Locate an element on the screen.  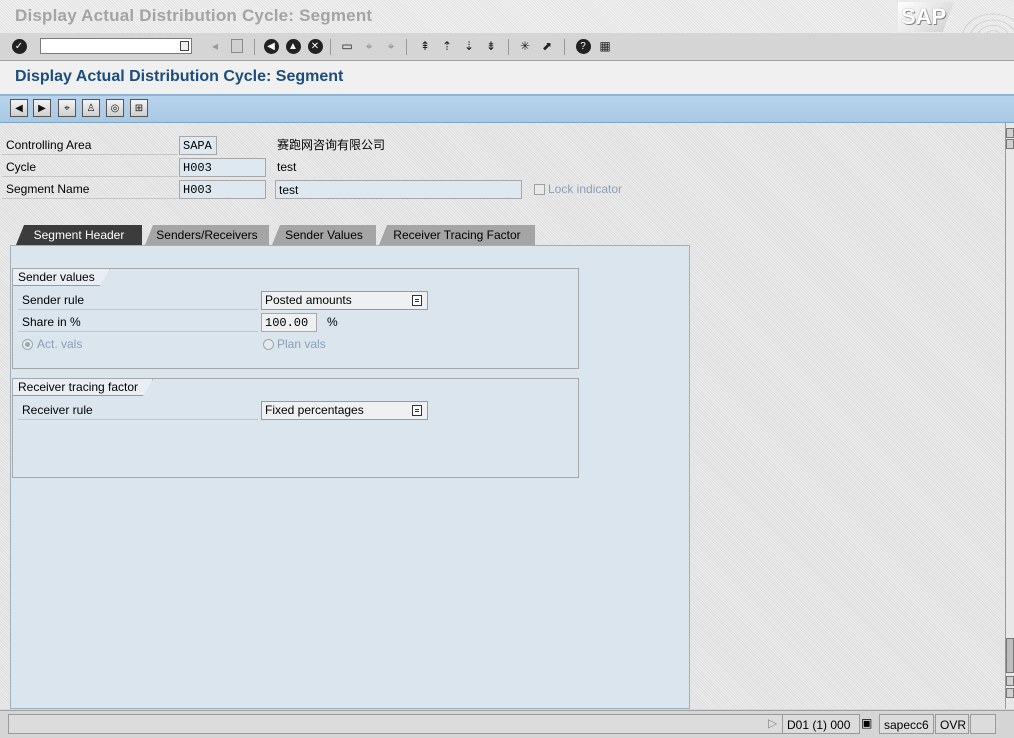
binoculars-icon: ⌖ is located at coordinates (67, 108).